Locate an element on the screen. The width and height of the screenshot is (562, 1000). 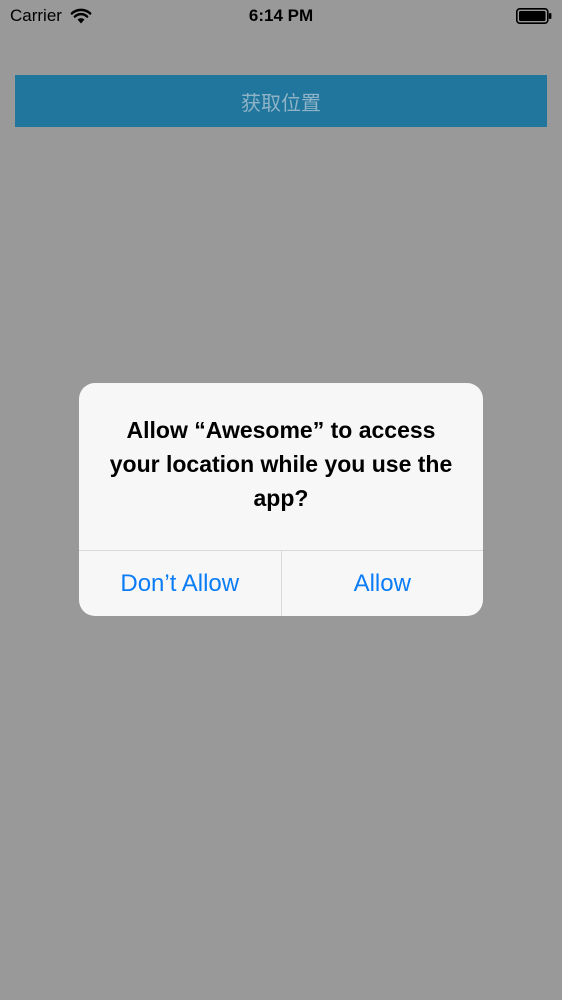
alert-actions: Don’t Allow Allow is located at coordinates (281, 583).